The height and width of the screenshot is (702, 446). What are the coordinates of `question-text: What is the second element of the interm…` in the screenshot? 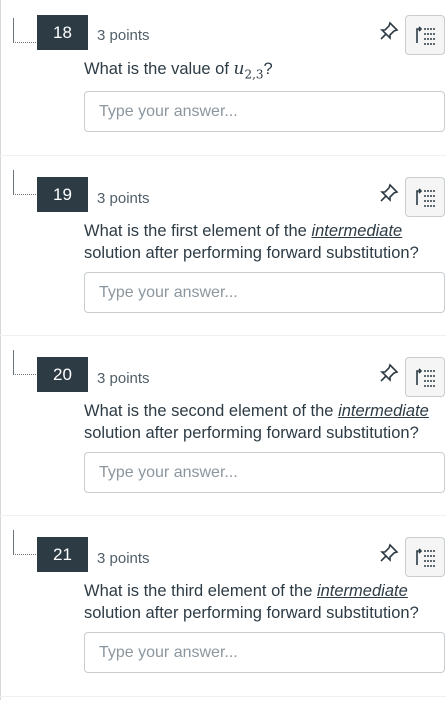 It's located at (264, 422).